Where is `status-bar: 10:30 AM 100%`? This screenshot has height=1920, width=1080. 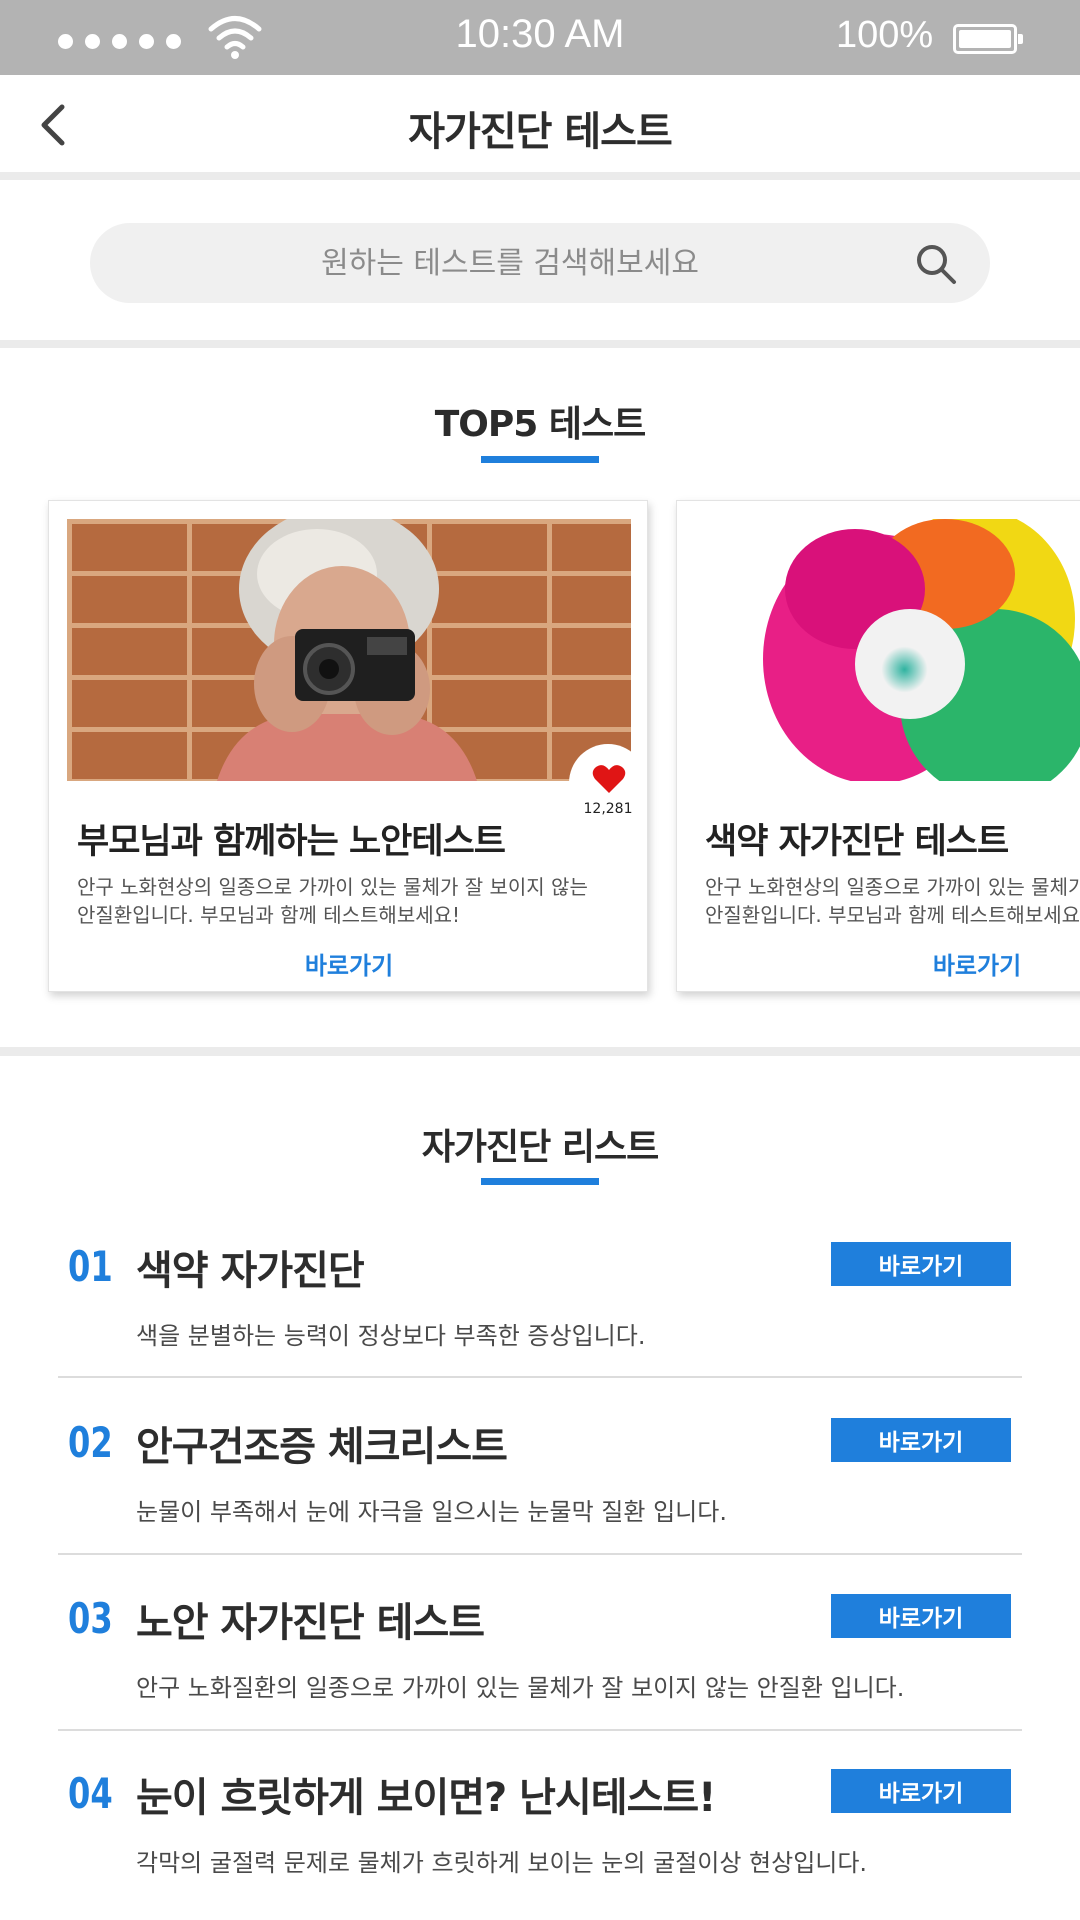 status-bar: 10:30 AM 100% is located at coordinates (540, 37).